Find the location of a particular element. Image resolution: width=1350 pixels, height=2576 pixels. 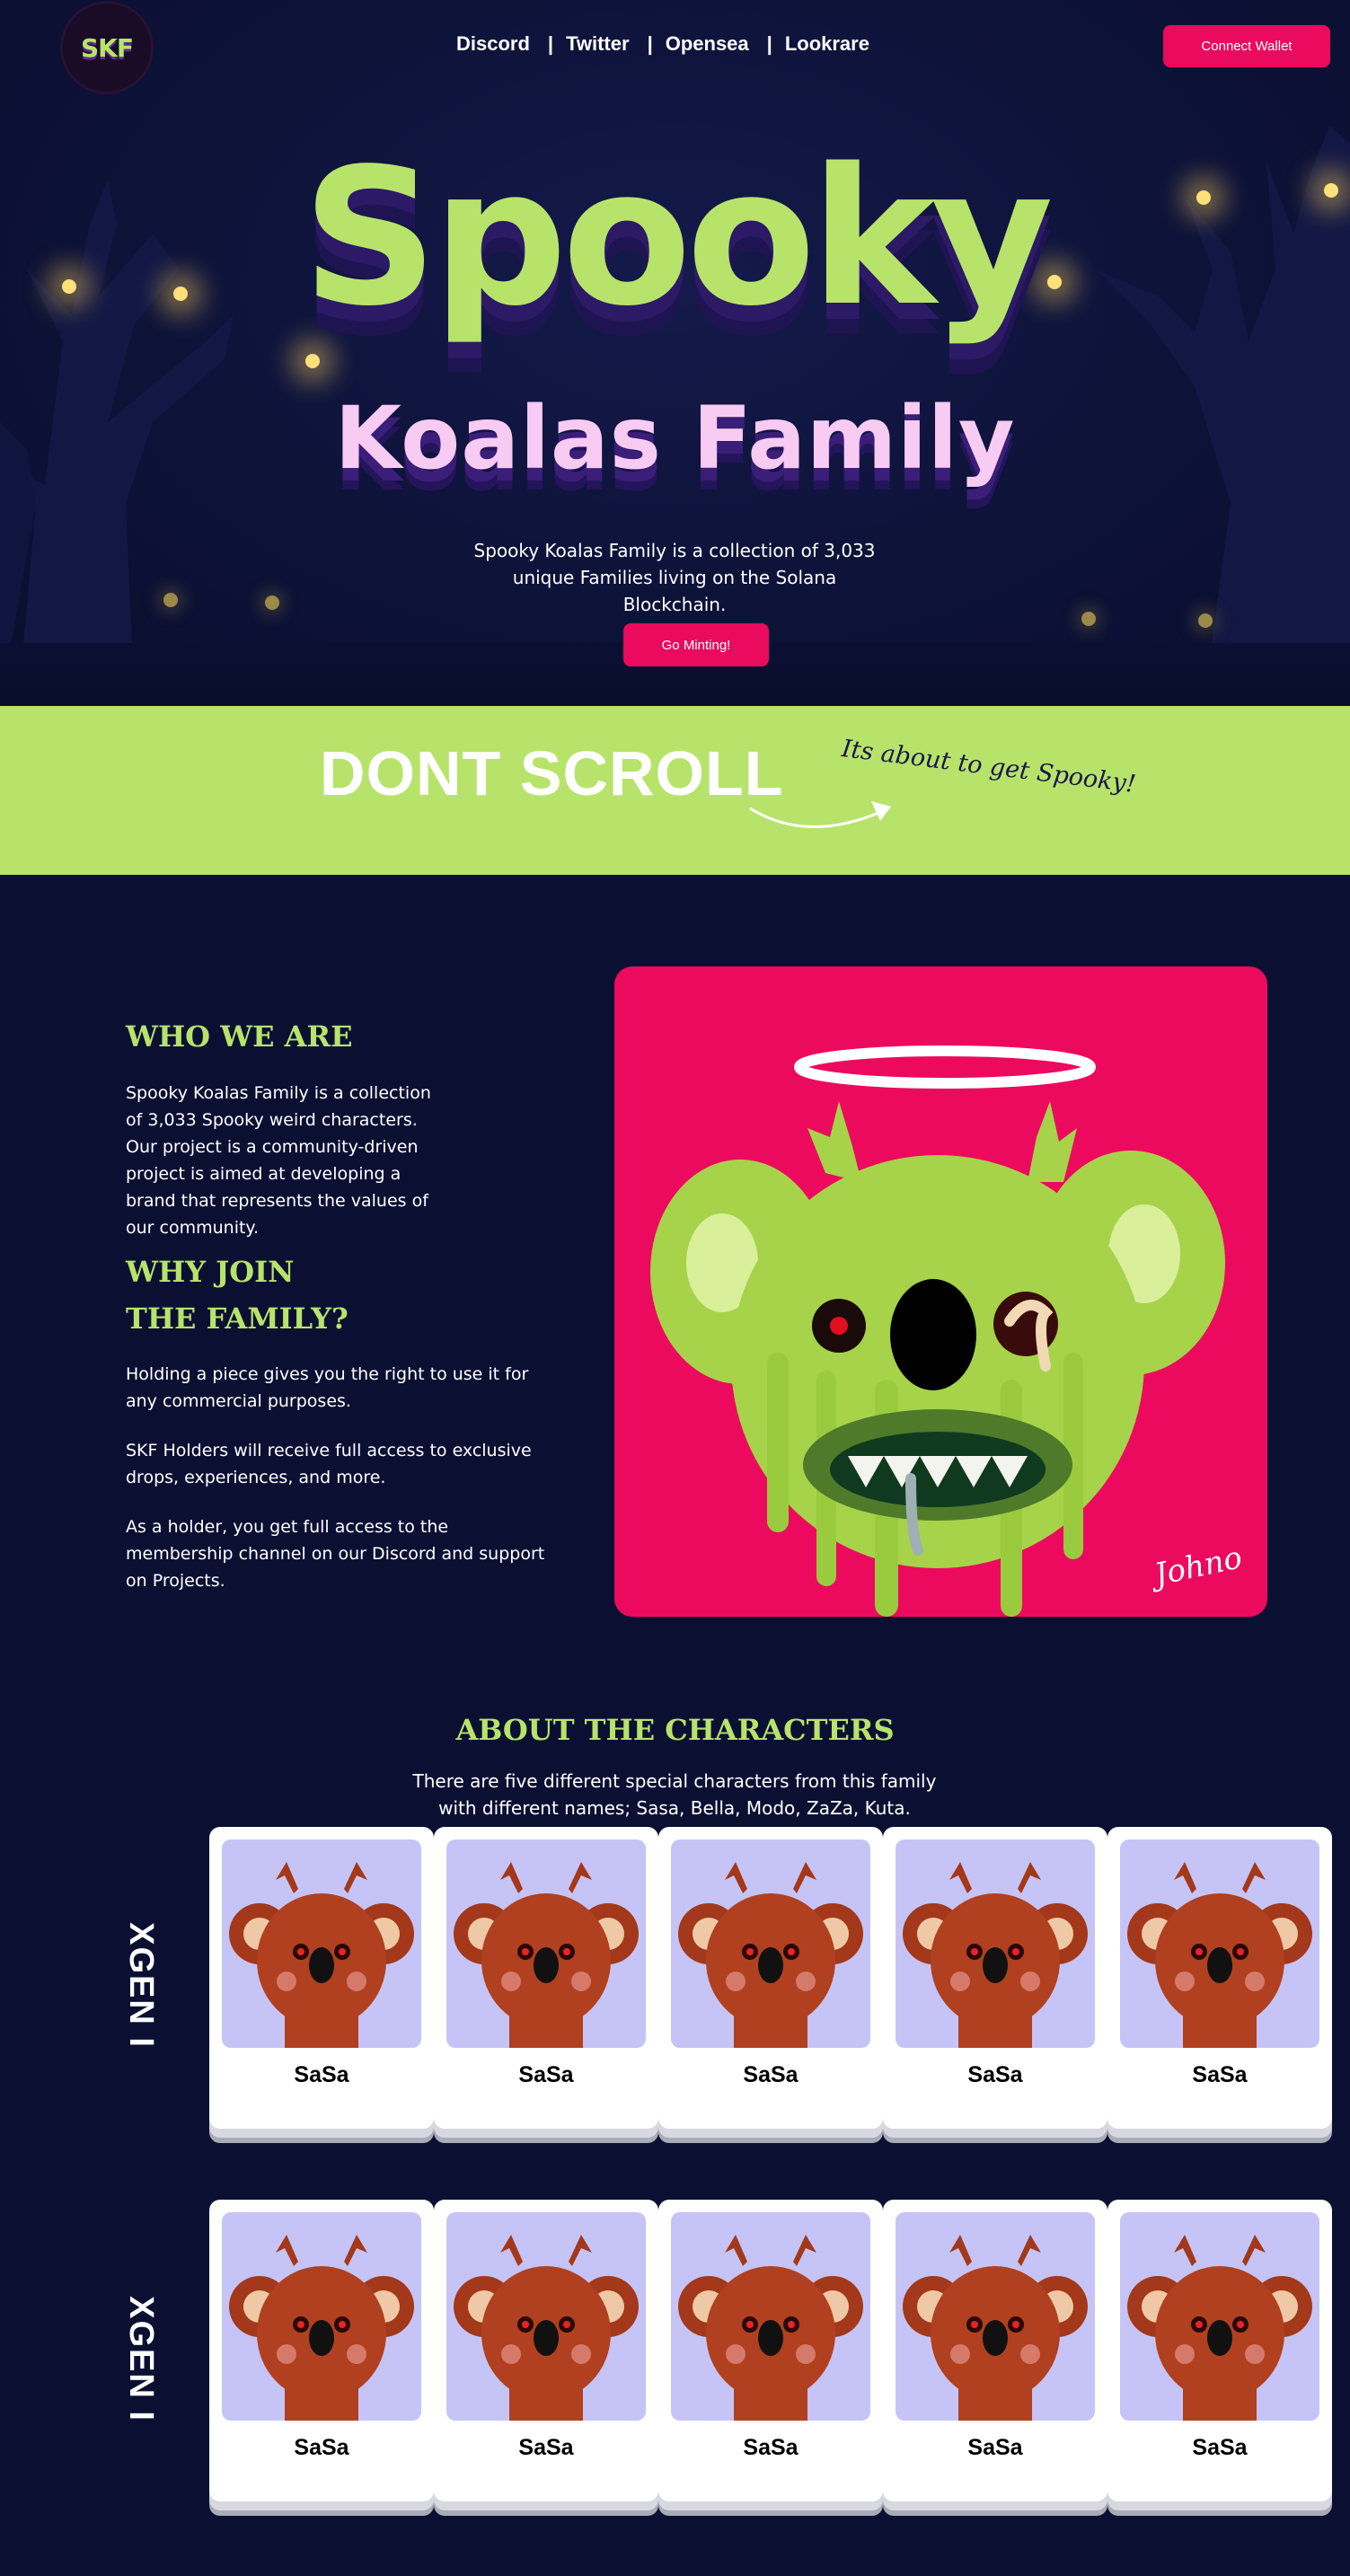

nav-link-lookrare: Lookrare is located at coordinates (827, 44).